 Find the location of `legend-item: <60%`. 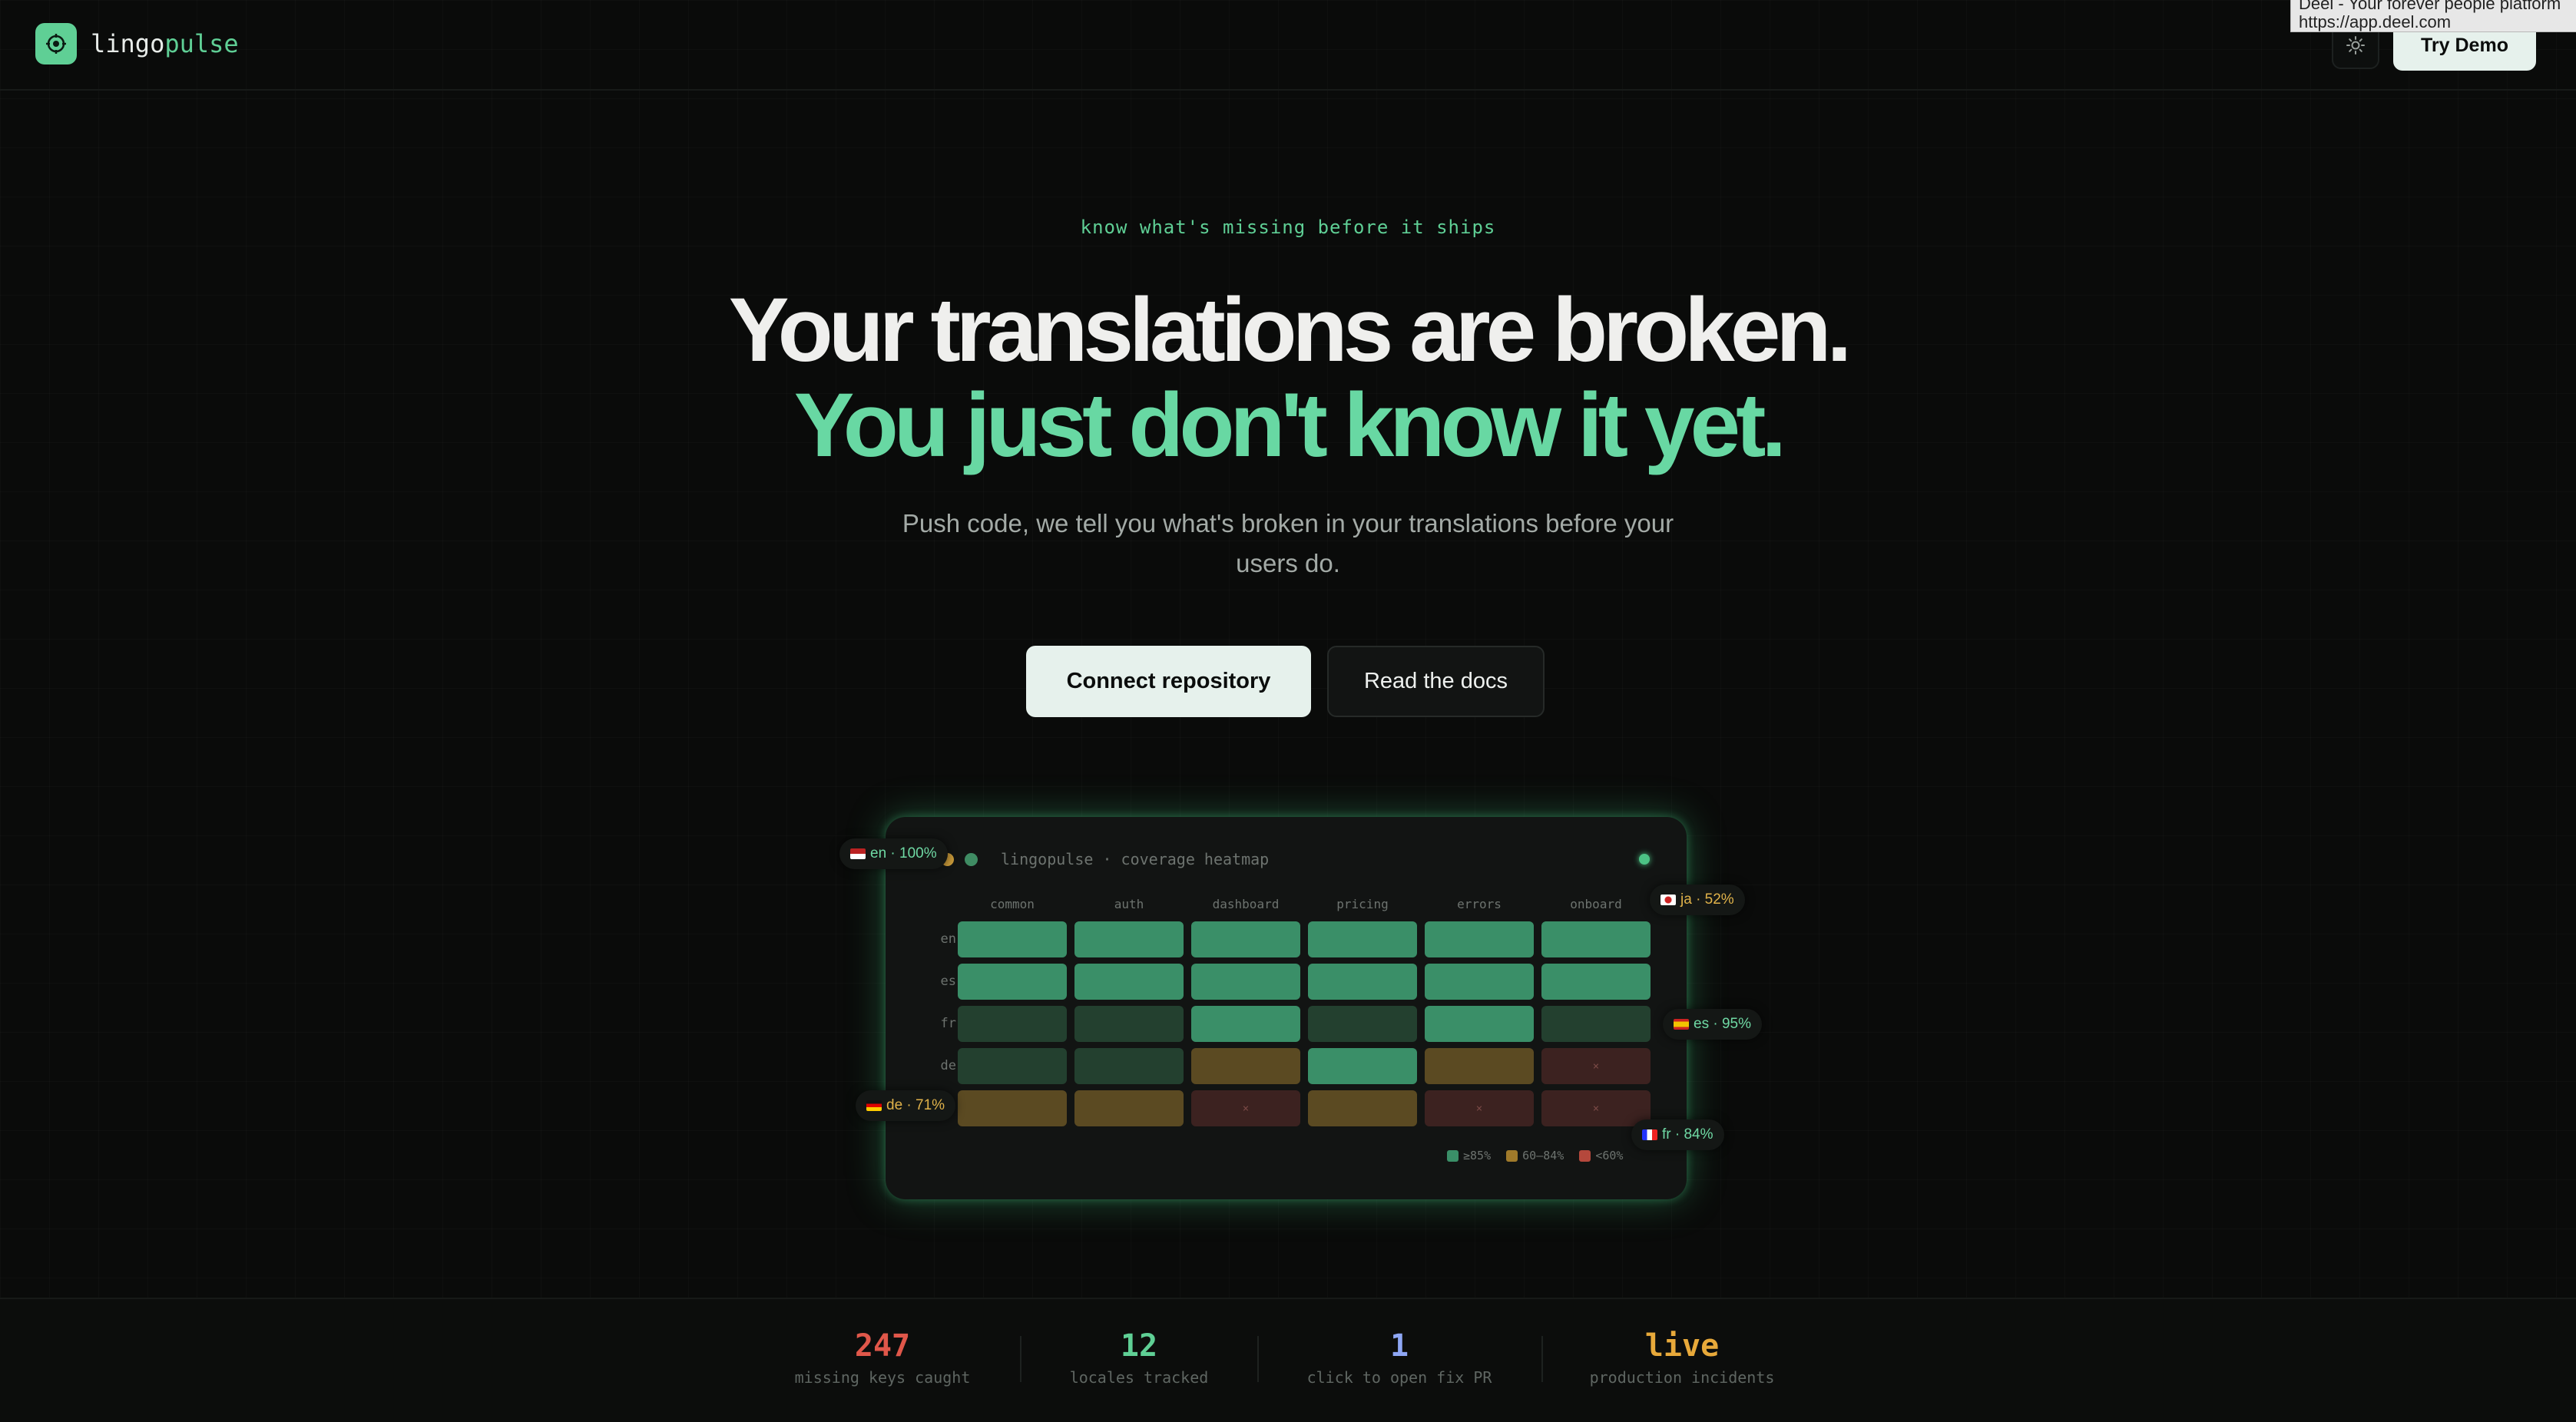

legend-item: <60% is located at coordinates (1601, 1155).